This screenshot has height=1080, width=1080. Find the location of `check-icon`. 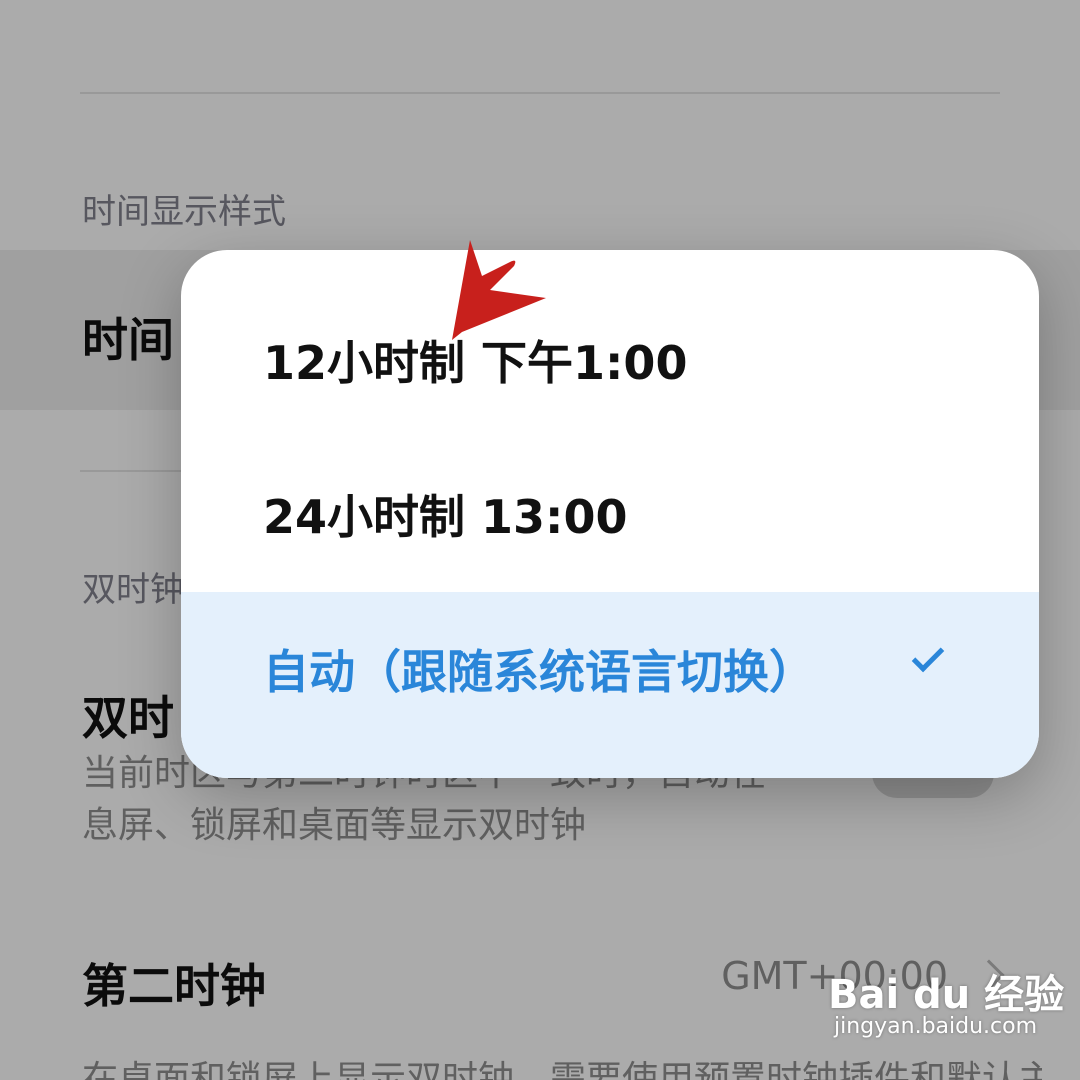

check-icon is located at coordinates (928, 656).